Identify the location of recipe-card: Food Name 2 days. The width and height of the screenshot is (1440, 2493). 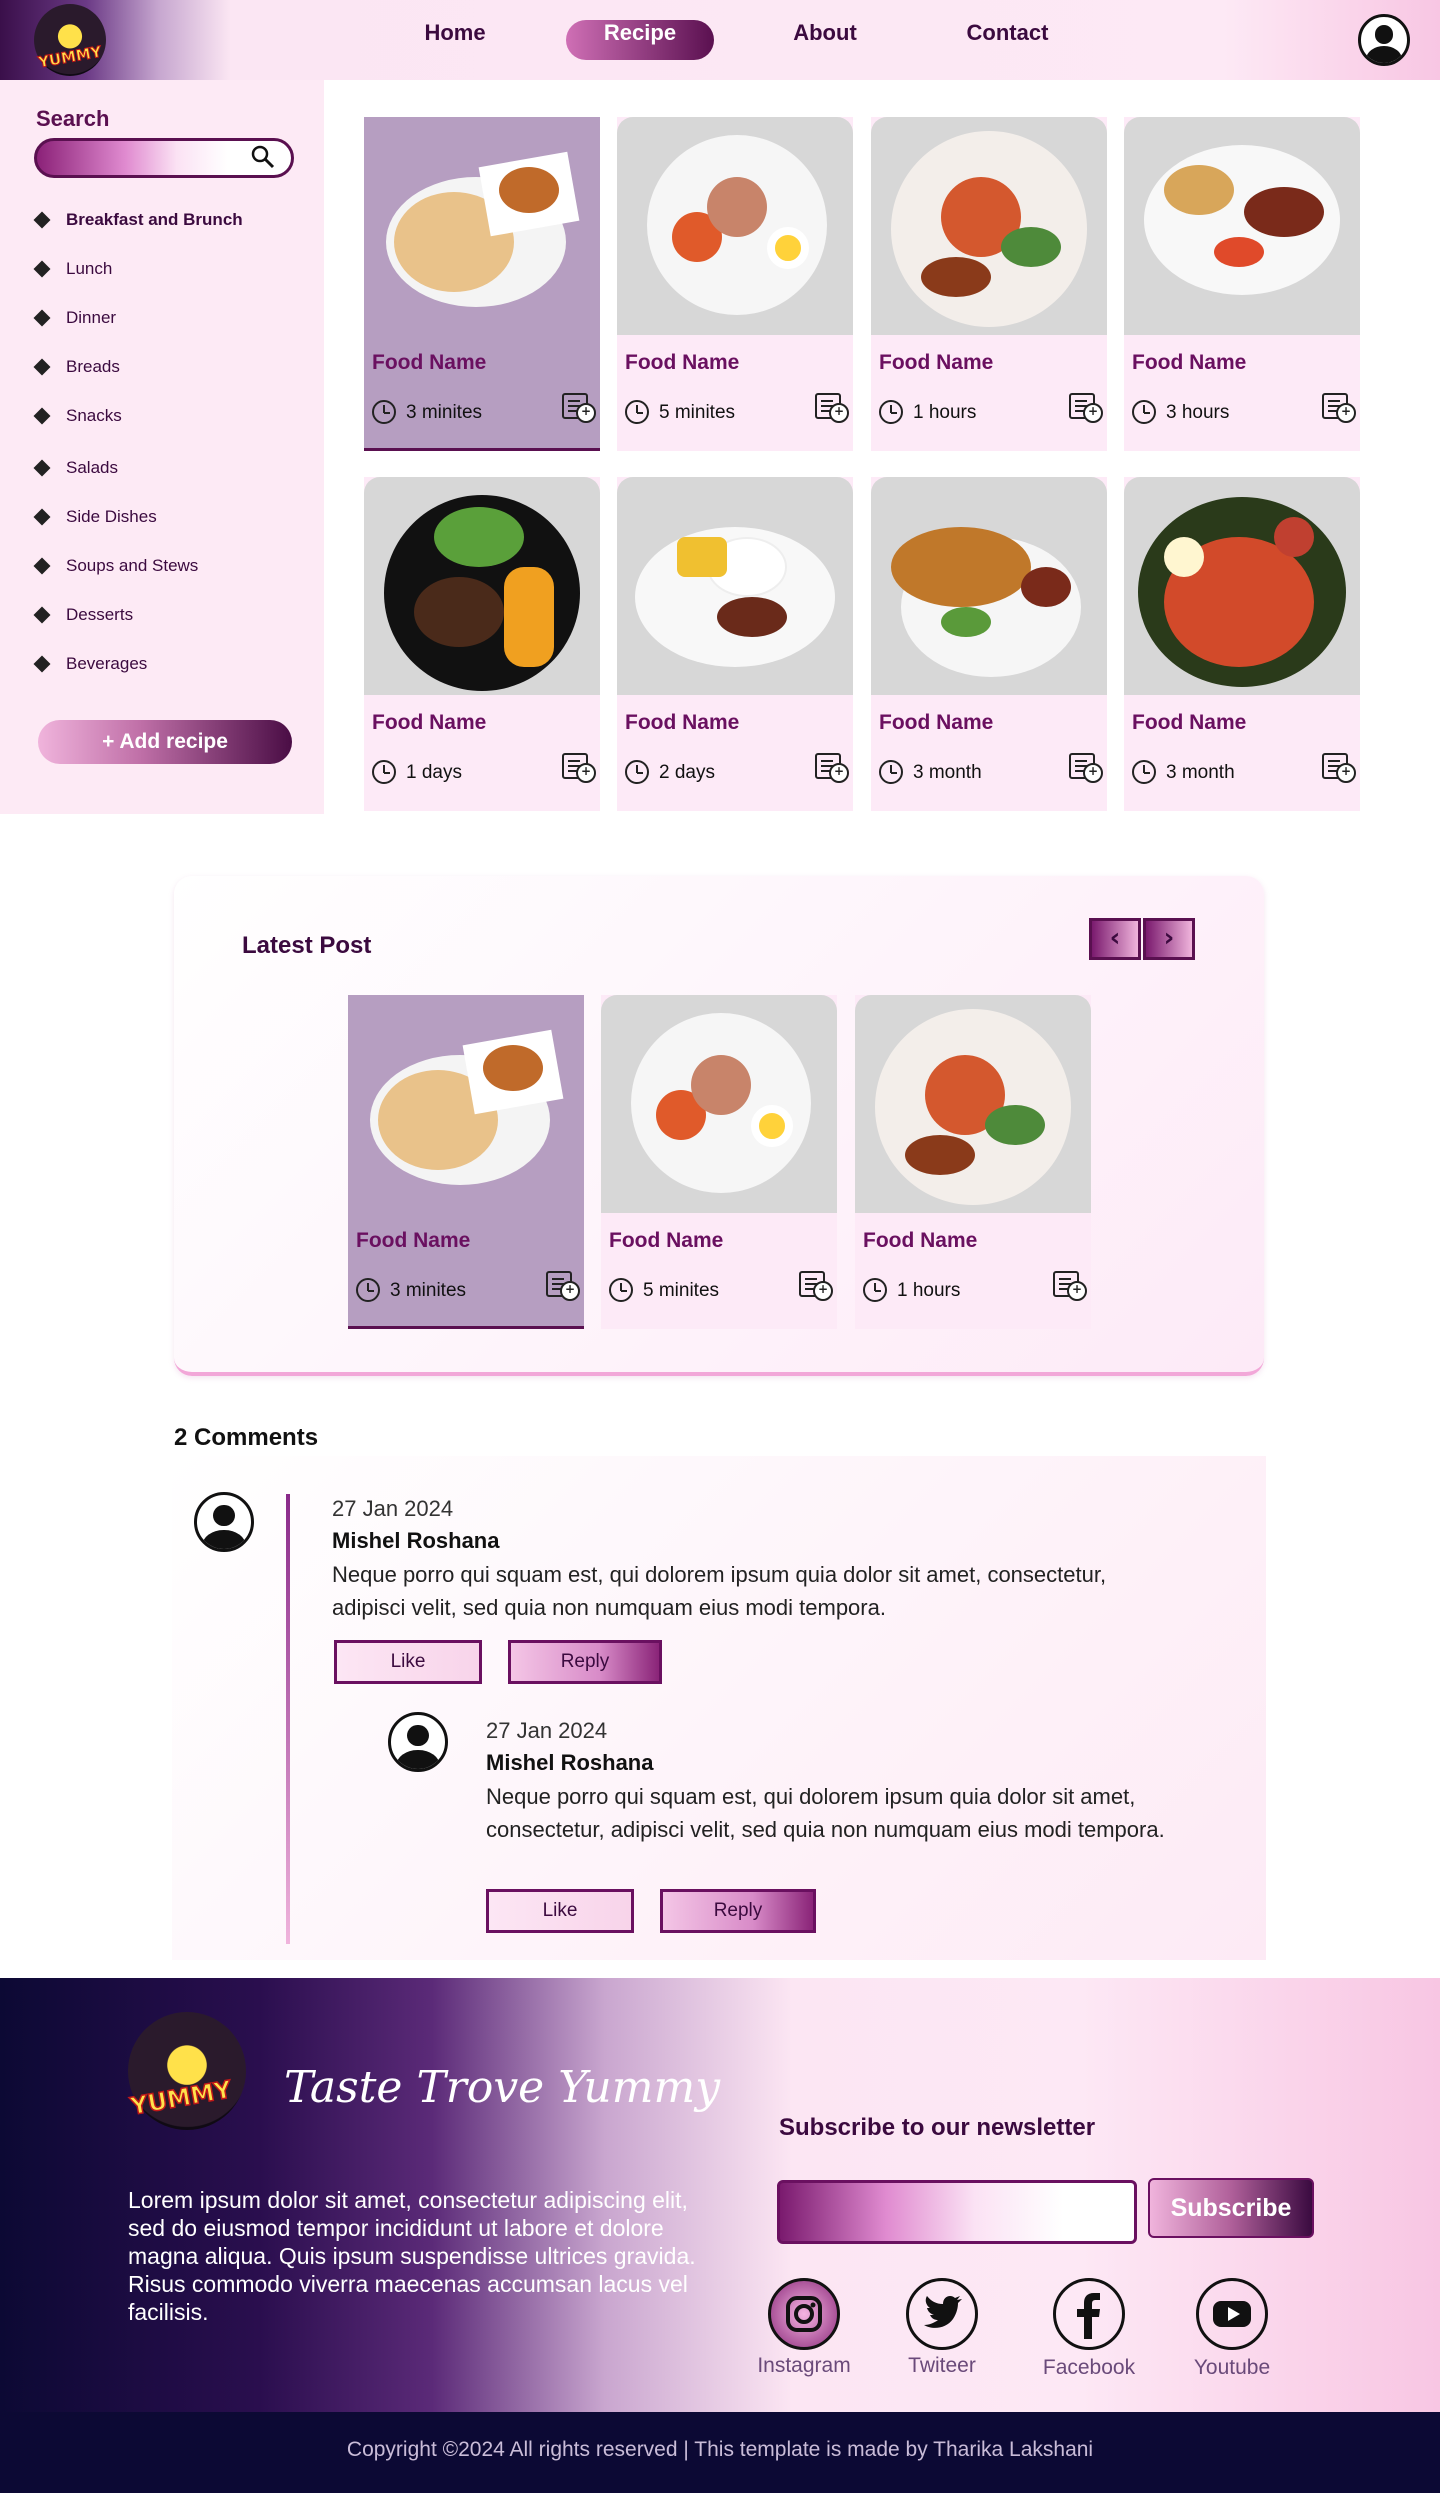
(735, 644).